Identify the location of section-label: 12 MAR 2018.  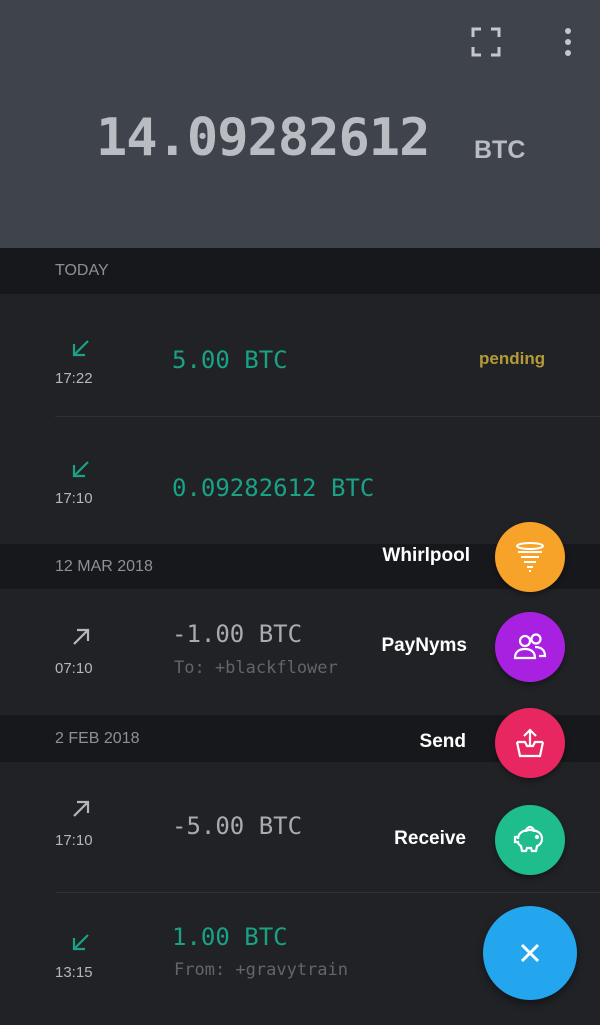
(104, 566).